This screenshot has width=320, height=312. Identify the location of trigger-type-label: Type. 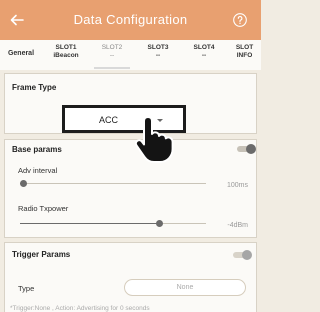
(26, 288).